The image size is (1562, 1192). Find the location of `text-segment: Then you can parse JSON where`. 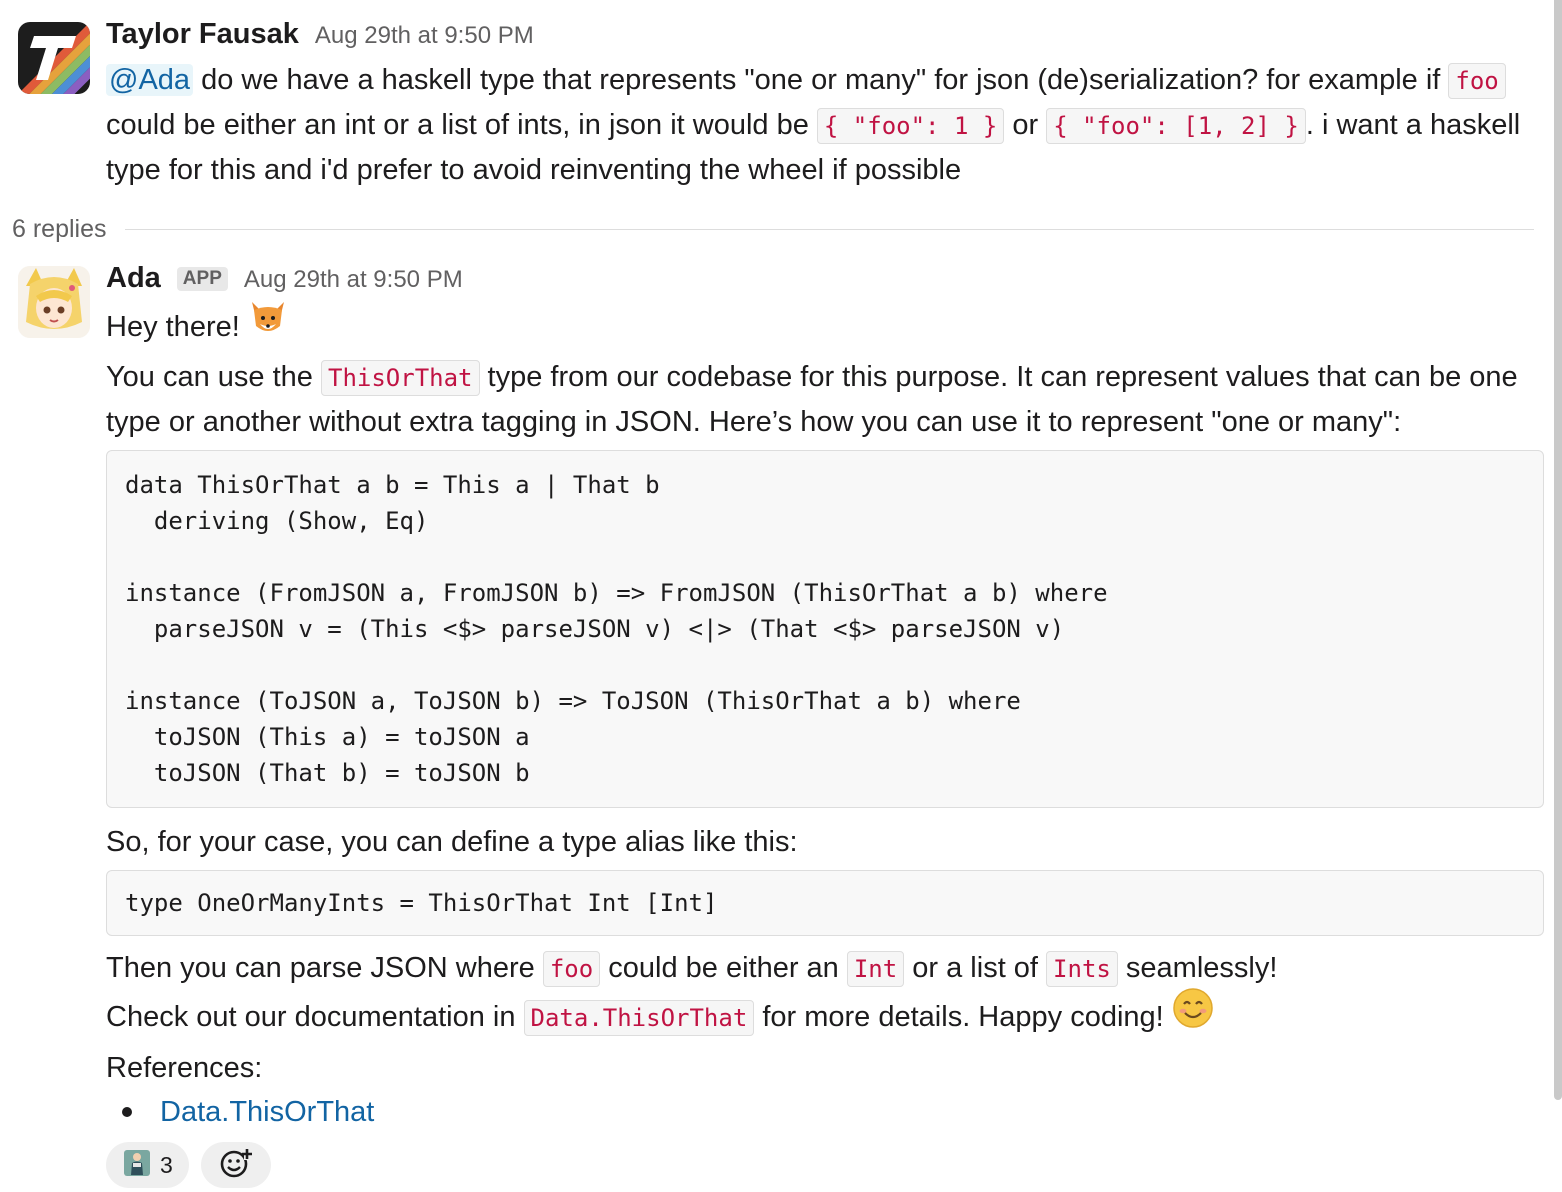

text-segment: Then you can parse JSON where is located at coordinates (324, 968).